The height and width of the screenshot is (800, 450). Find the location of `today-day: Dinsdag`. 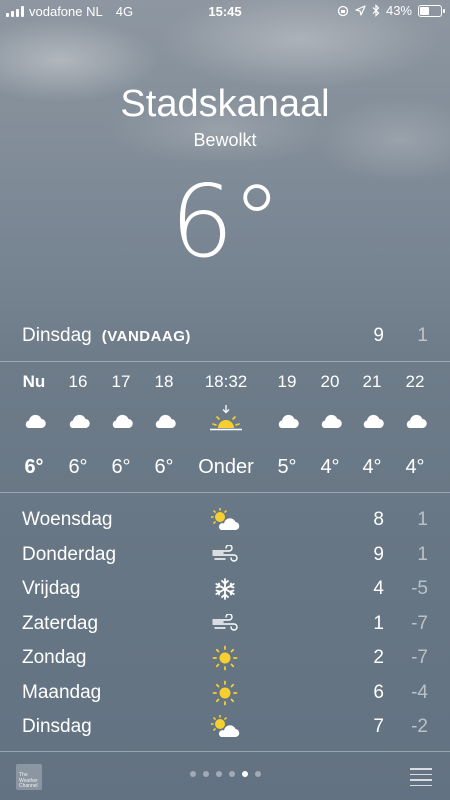

today-day: Dinsdag is located at coordinates (57, 335).